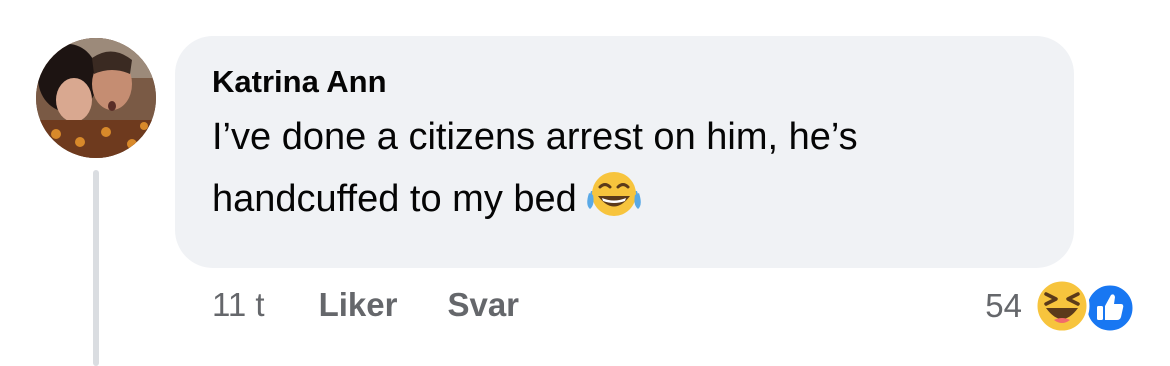 Image resolution: width=1170 pixels, height=366 pixels. Describe the element at coordinates (1003, 305) in the screenshot. I see `reaction-count: 54` at that location.